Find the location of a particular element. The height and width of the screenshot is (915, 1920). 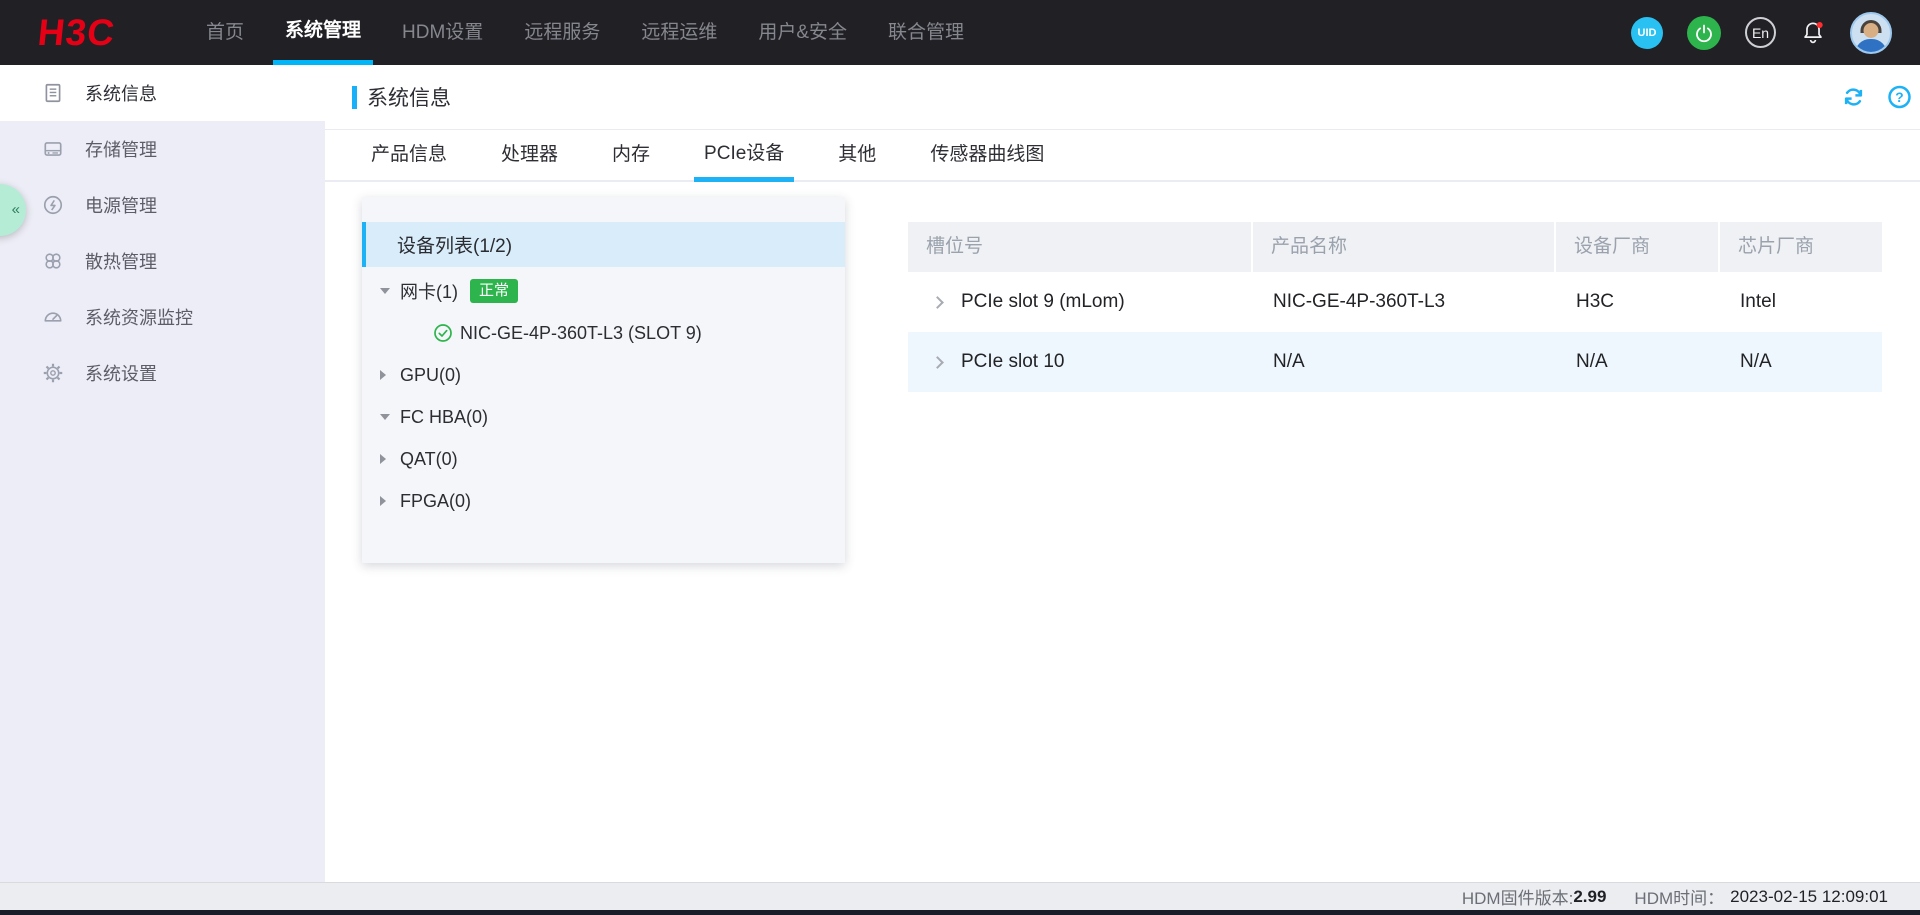

cell-slot: PCIe slot 10 is located at coordinates (1013, 361).